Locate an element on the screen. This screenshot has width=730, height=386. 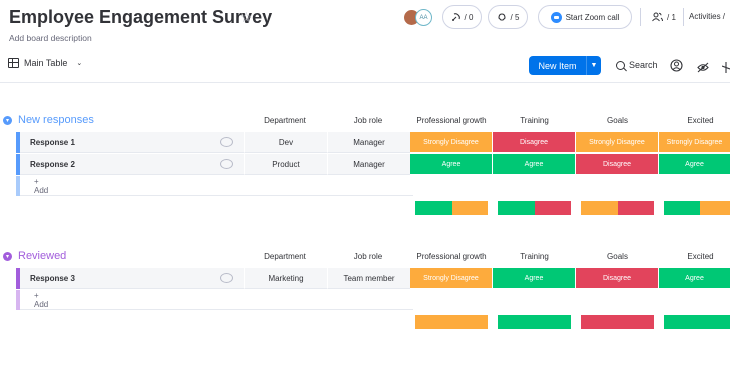
favorite-star-icon: ☆ is located at coordinates (246, 17).